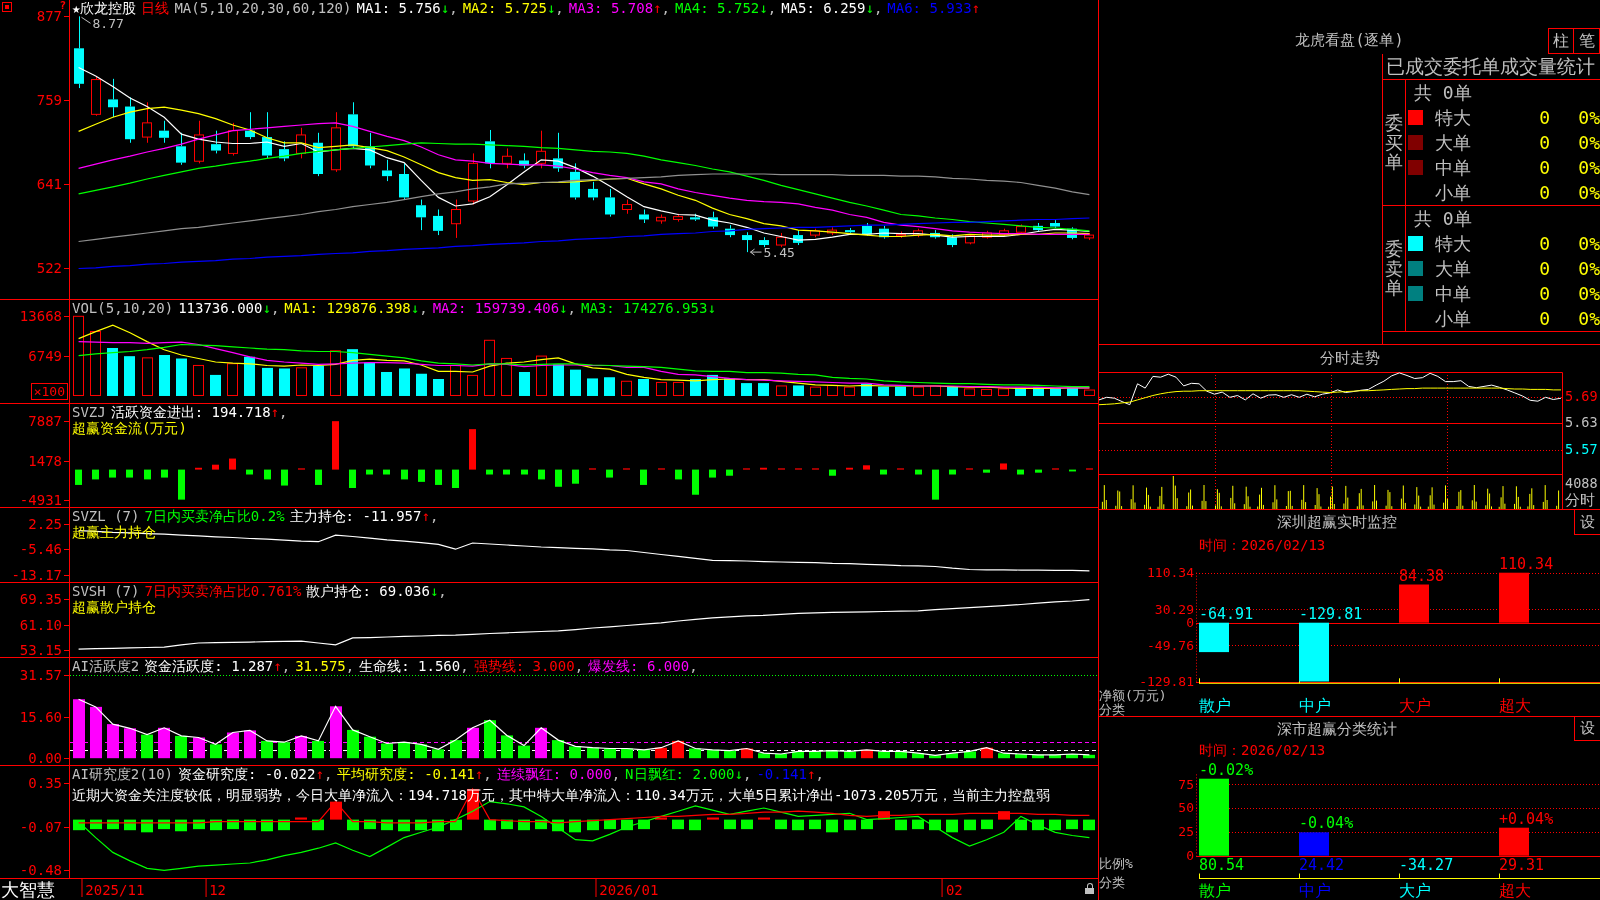 The width and height of the screenshot is (1600, 900). What do you see at coordinates (113, 607) in the screenshot?
I see `indicator-caption: 超赢散户持仓` at bounding box center [113, 607].